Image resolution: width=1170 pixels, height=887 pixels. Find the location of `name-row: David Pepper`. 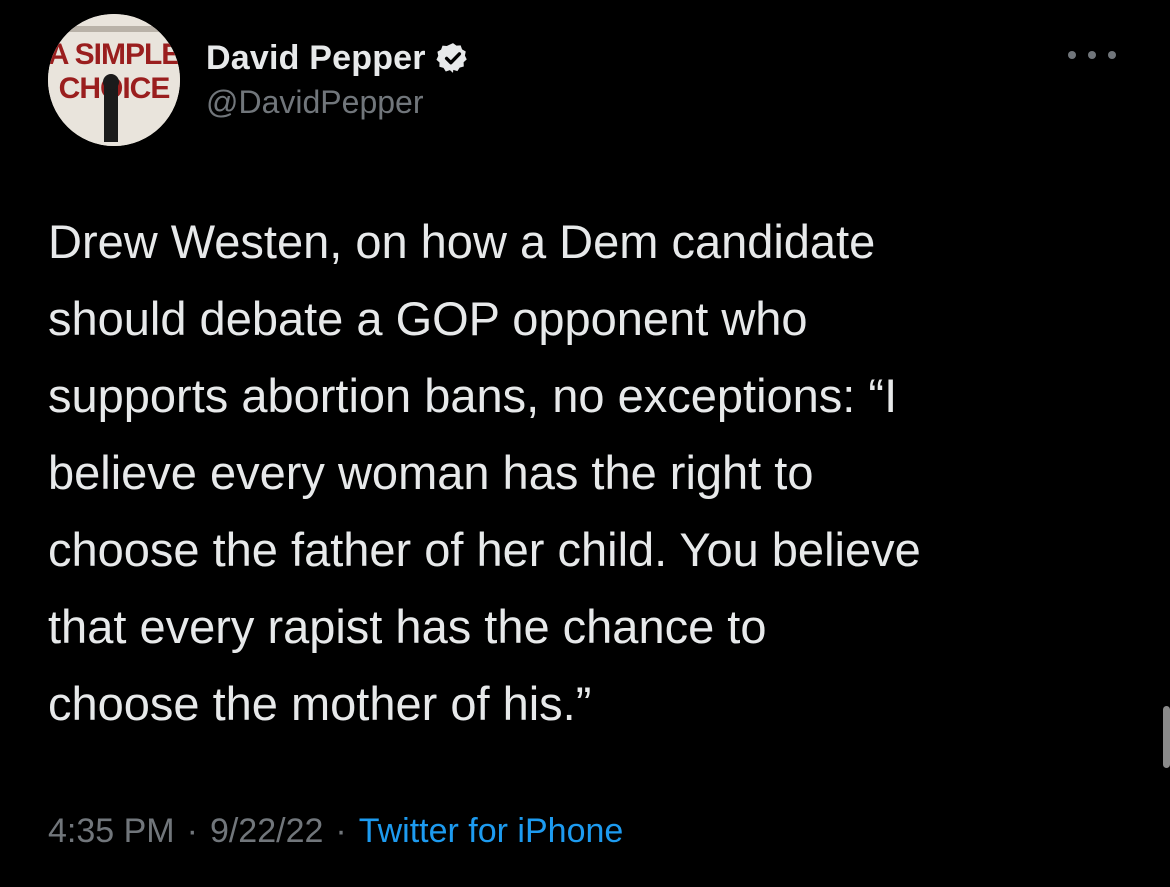

name-row: David Pepper is located at coordinates (338, 58).